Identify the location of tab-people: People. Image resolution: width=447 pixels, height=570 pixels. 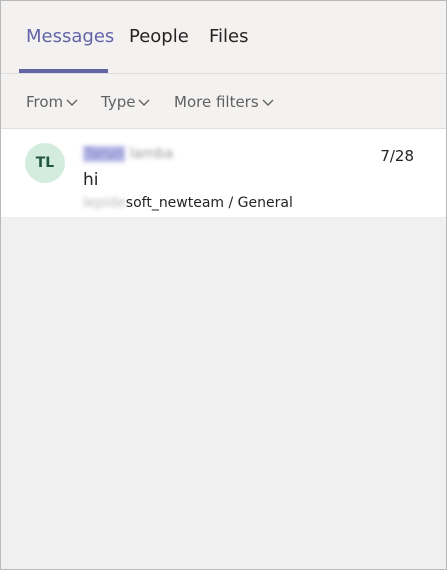
(159, 36).